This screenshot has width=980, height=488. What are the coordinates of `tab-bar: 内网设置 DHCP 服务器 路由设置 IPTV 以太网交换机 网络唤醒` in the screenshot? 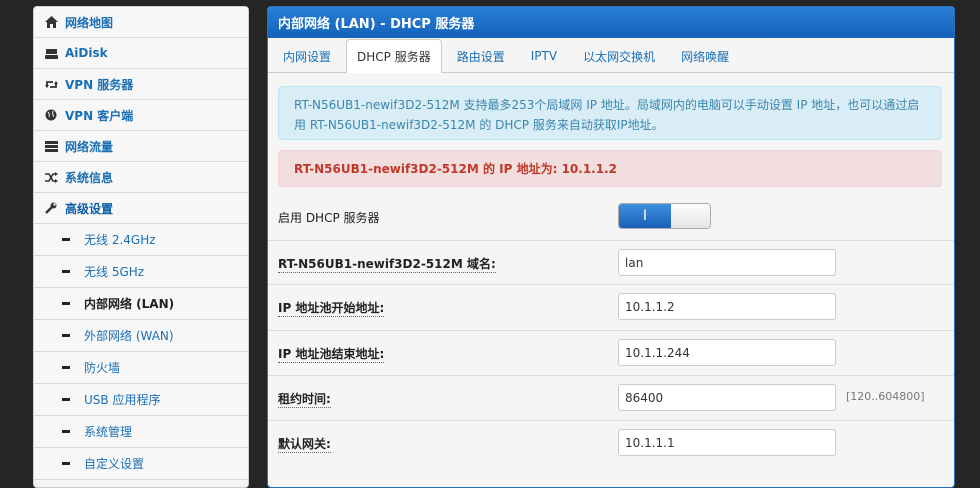 It's located at (611, 55).